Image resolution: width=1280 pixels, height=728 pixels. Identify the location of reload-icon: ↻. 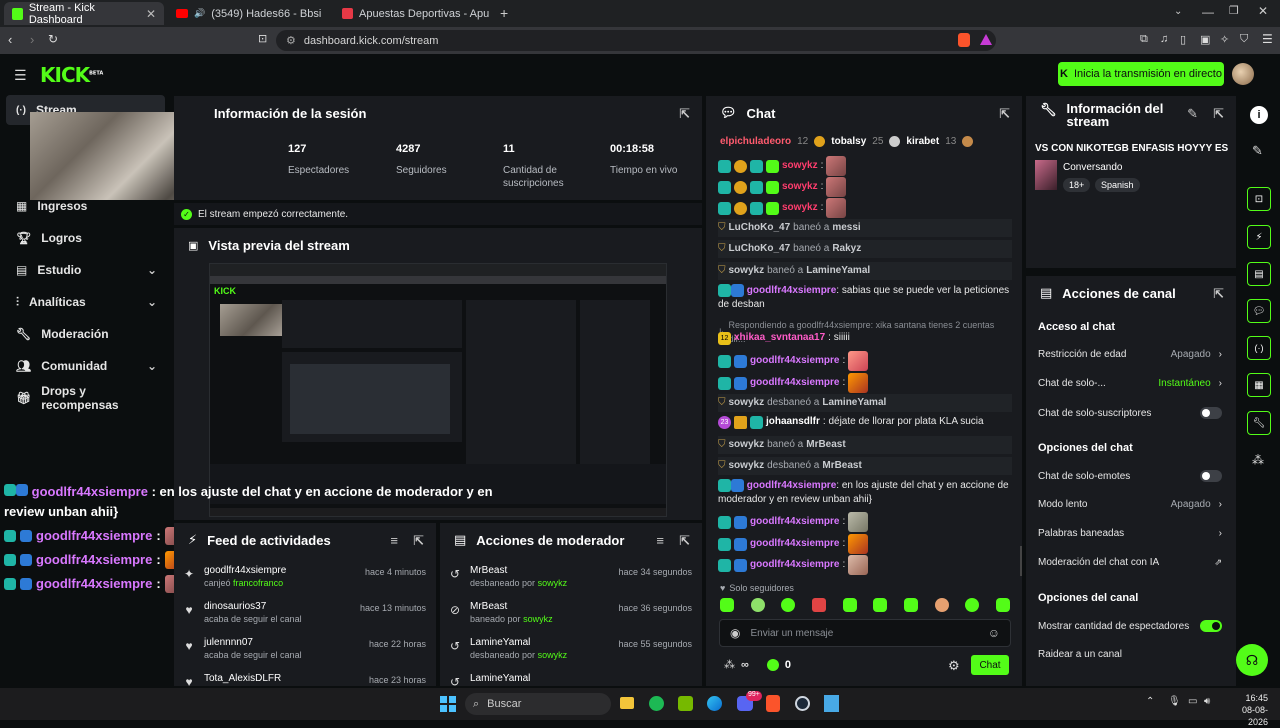
(53, 39).